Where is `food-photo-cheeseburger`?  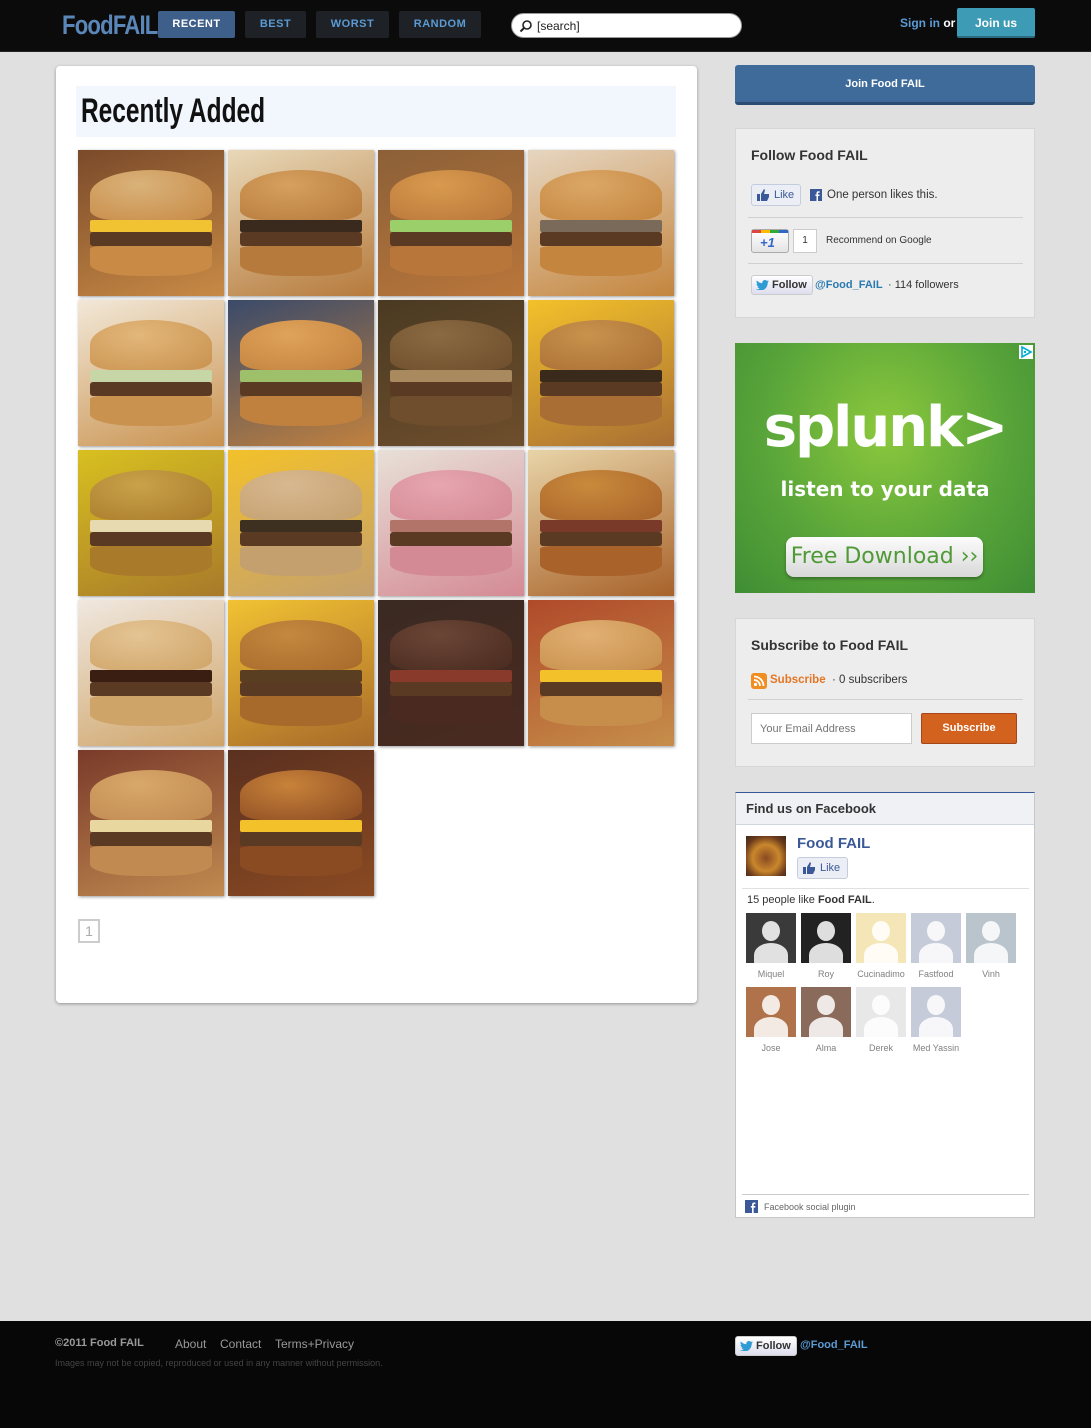 food-photo-cheeseburger is located at coordinates (151, 223).